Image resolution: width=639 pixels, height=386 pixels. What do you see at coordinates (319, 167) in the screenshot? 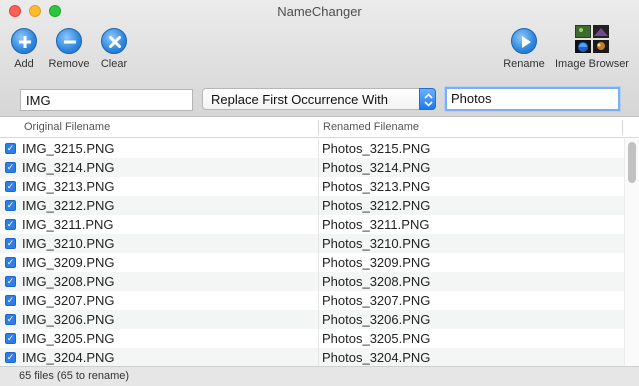
I see `table-row: ✓ IMG_3214.PNG Photos_3214.PNG` at bounding box center [319, 167].